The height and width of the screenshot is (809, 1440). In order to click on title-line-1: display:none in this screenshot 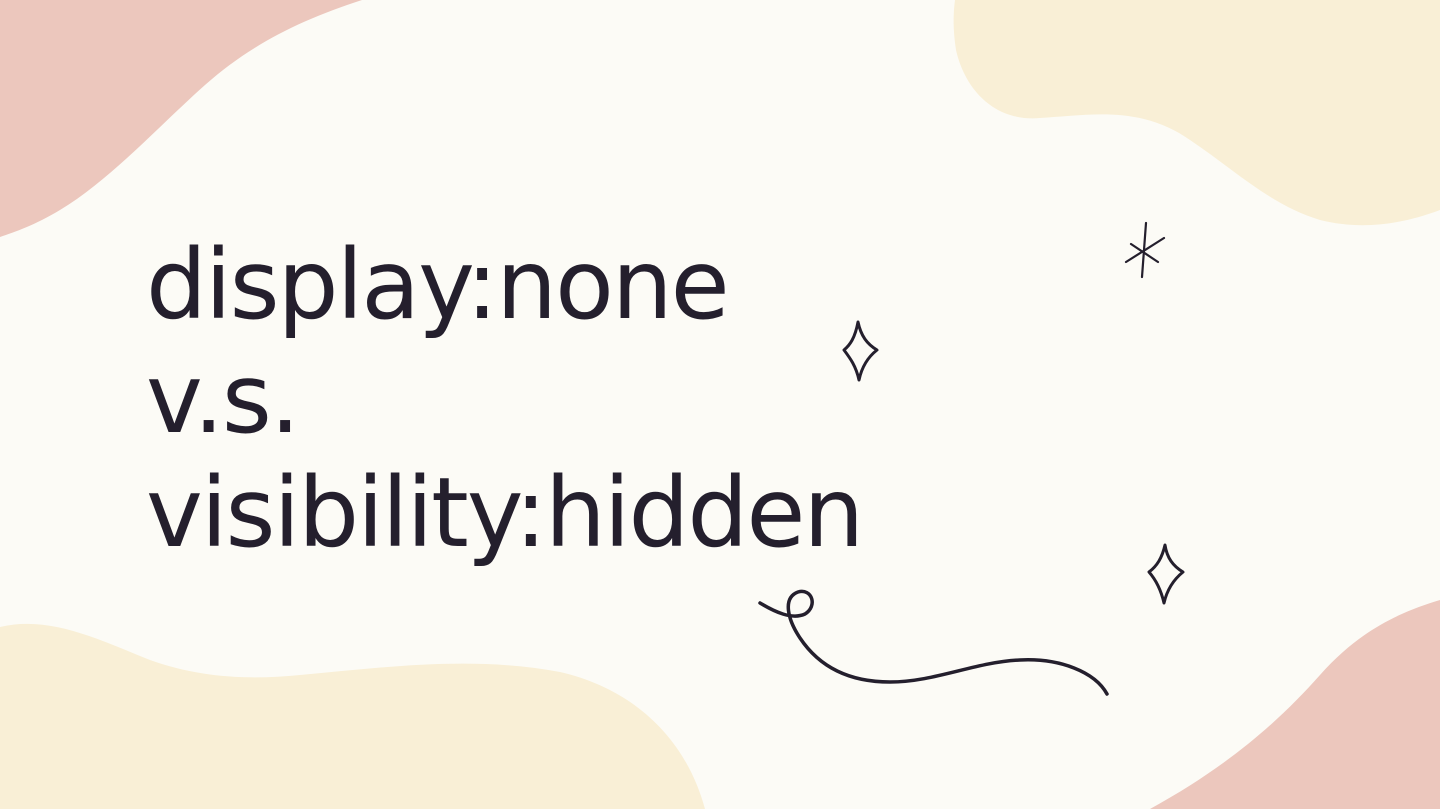, I will do `click(438, 285)`.